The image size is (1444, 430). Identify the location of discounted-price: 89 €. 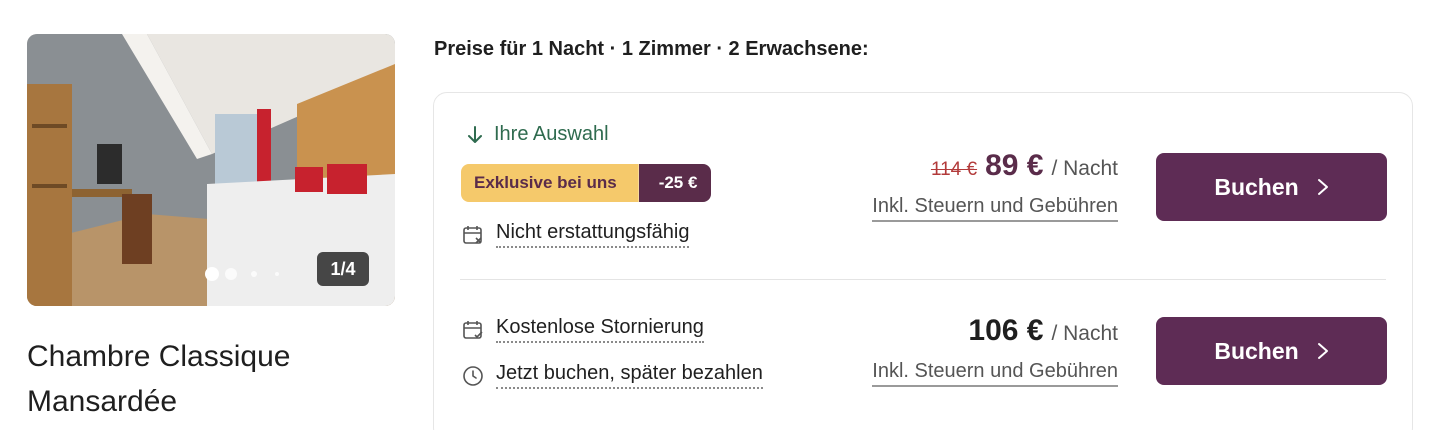
(1014, 165).